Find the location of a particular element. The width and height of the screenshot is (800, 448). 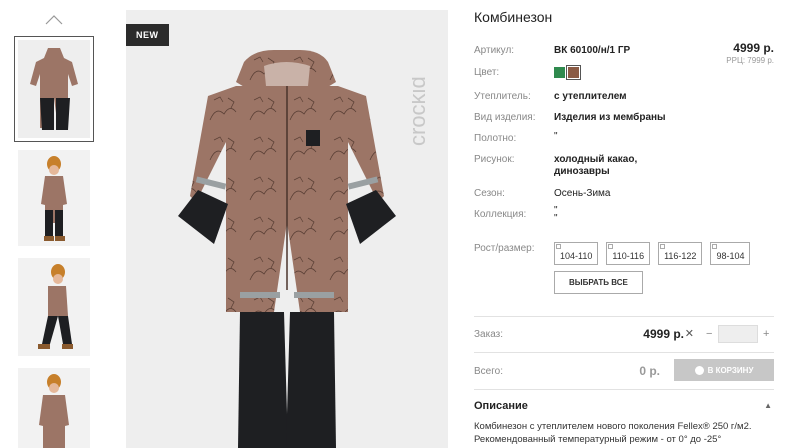

product-price: 4999 р. is located at coordinates (753, 48).